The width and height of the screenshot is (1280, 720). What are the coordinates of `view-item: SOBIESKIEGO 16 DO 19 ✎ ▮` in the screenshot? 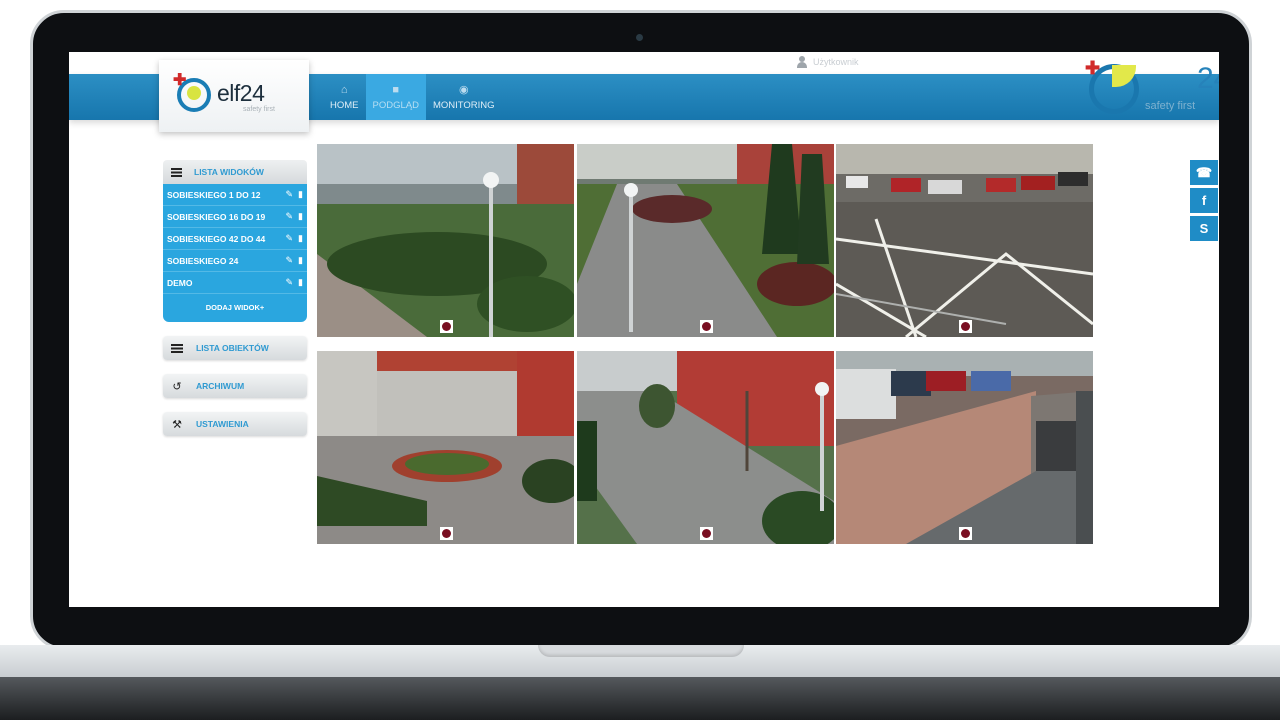 It's located at (235, 217).